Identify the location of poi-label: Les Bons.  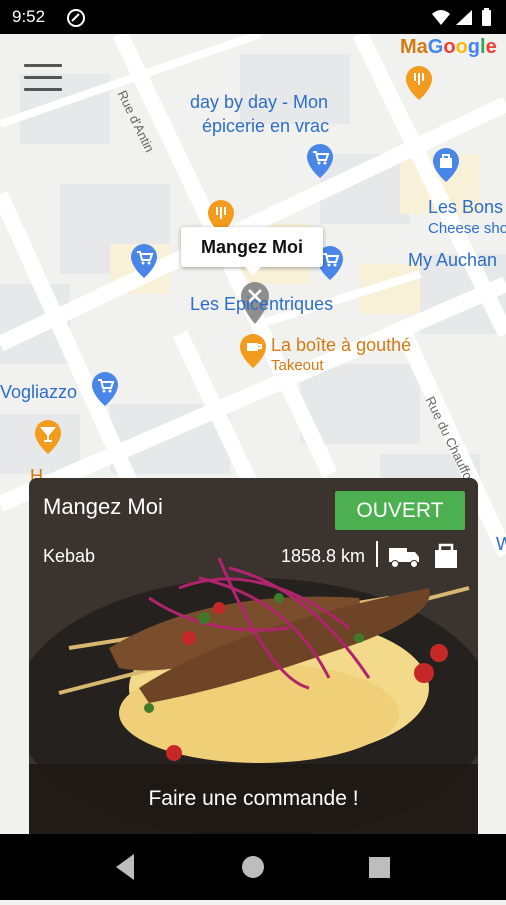
(465, 207).